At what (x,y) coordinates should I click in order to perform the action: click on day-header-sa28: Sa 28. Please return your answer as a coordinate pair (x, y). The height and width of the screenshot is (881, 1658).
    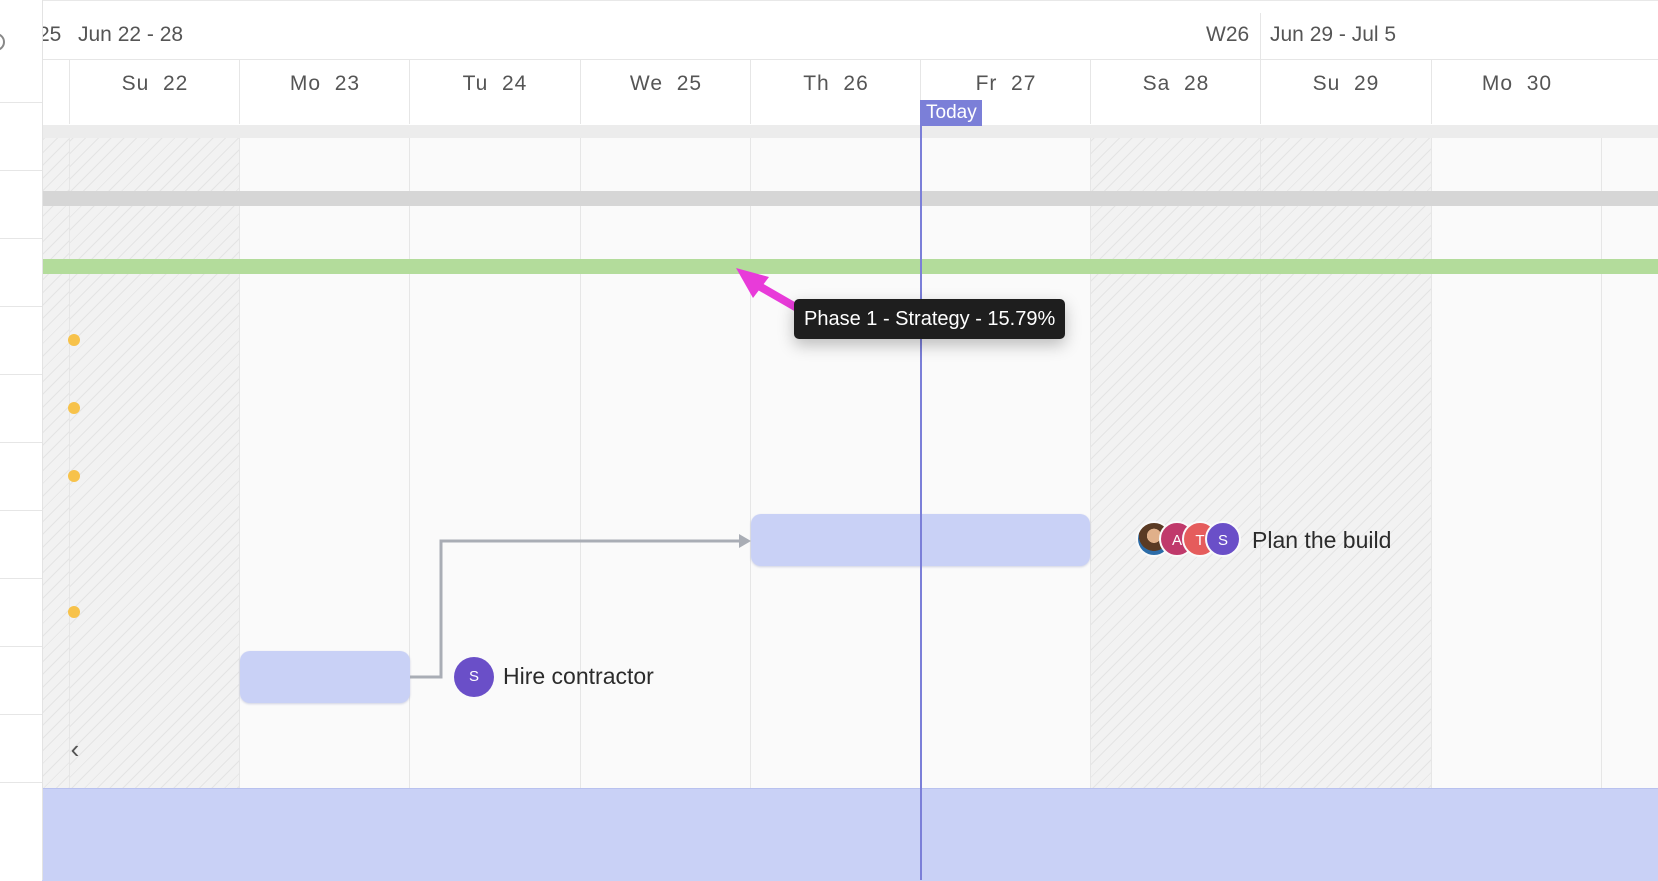
    Looking at the image, I should click on (1175, 92).